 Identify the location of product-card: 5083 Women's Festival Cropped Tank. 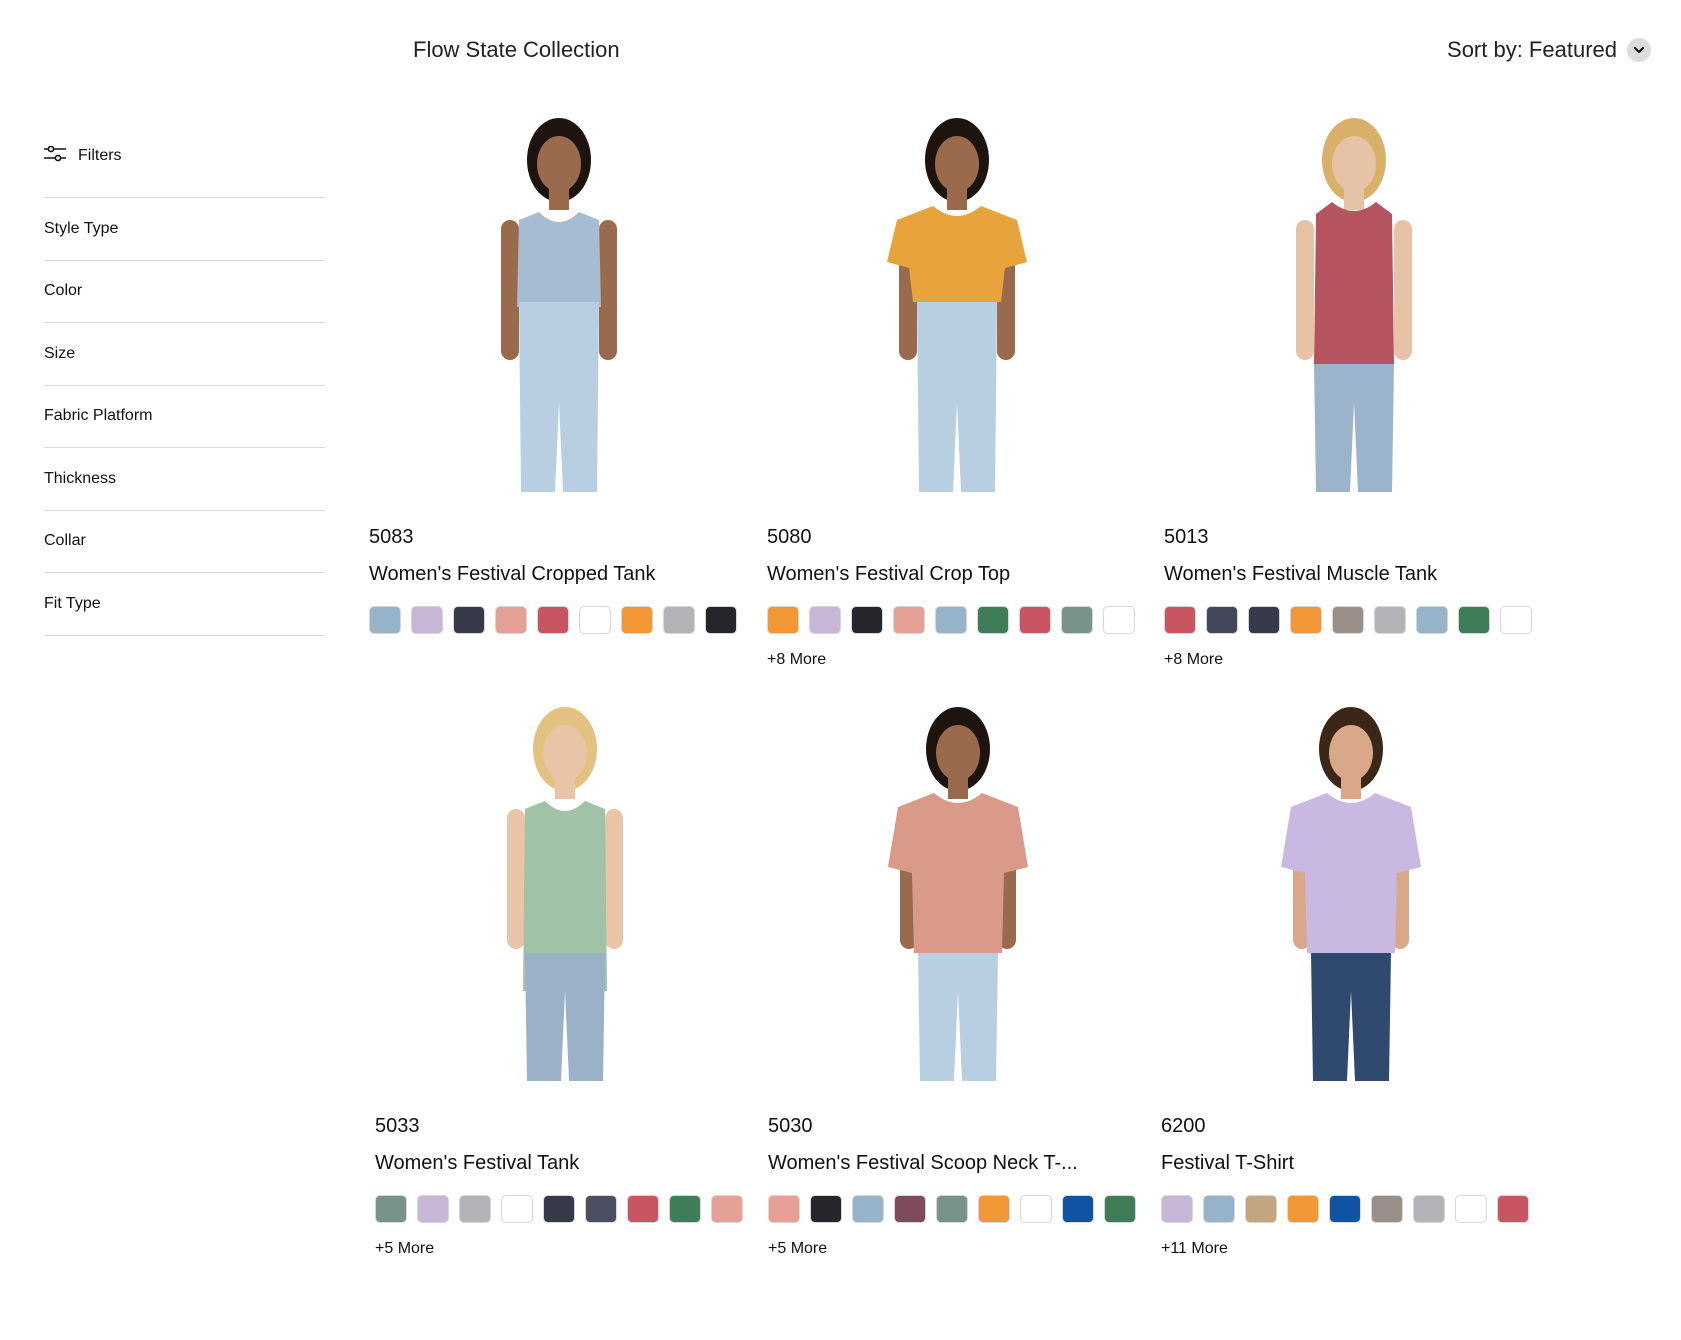
(559, 367).